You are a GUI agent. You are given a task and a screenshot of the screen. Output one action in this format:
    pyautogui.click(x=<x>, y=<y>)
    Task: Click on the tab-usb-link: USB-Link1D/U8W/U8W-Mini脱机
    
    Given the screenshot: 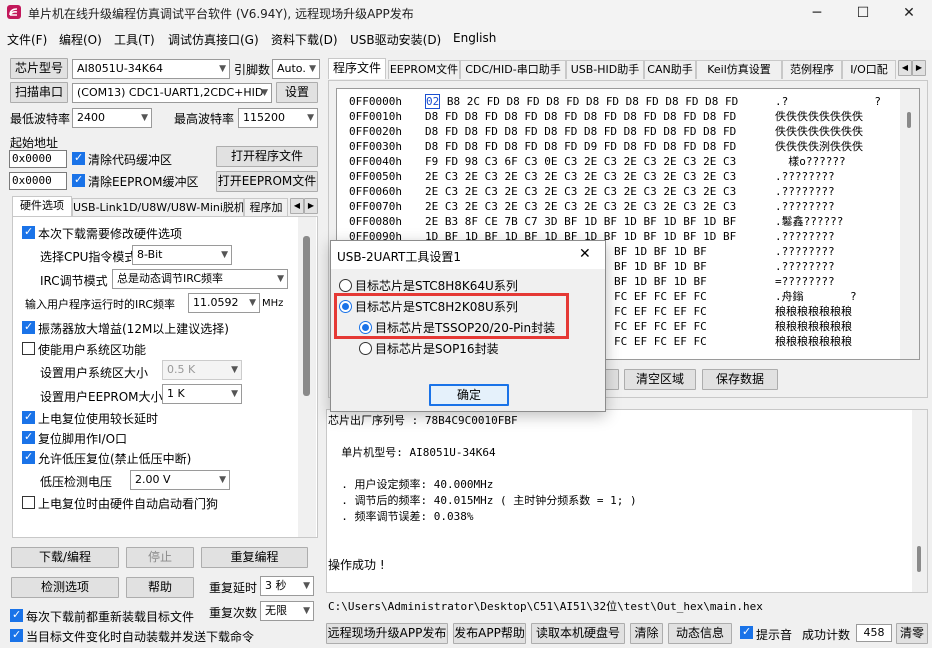 What is the action you would take?
    pyautogui.click(x=158, y=207)
    